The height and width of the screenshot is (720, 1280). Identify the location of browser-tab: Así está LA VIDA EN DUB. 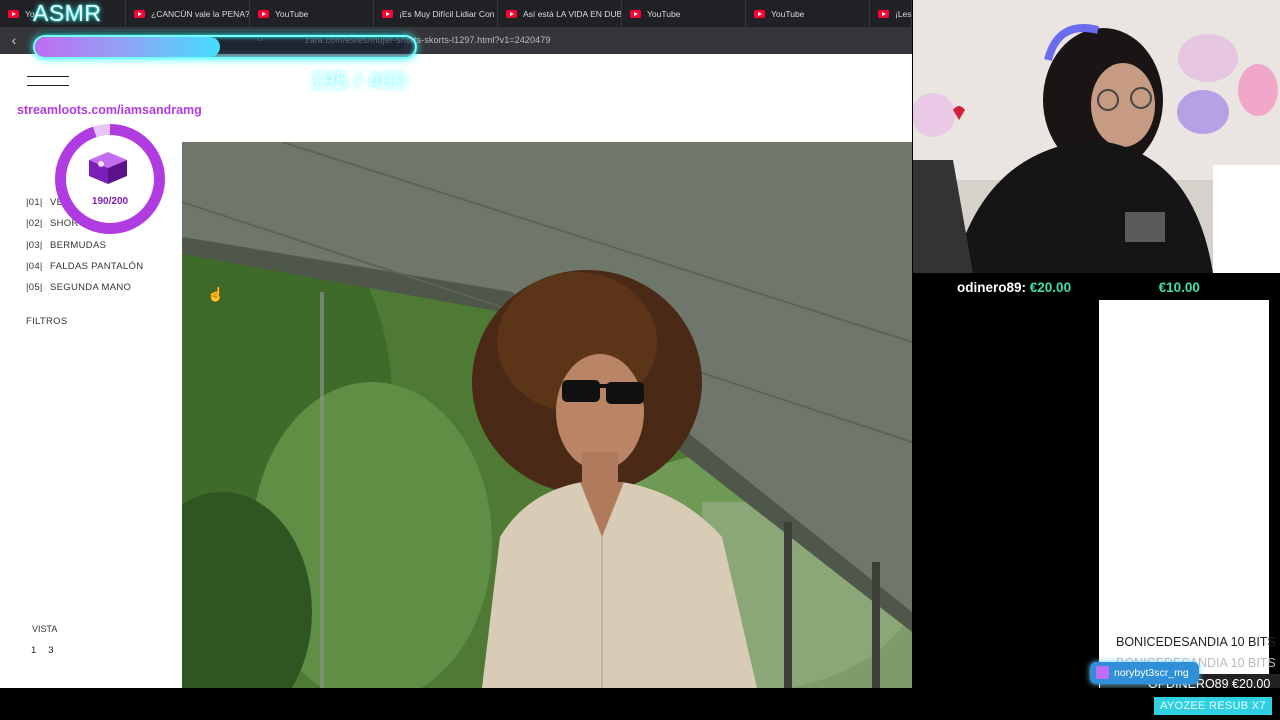
(560, 13).